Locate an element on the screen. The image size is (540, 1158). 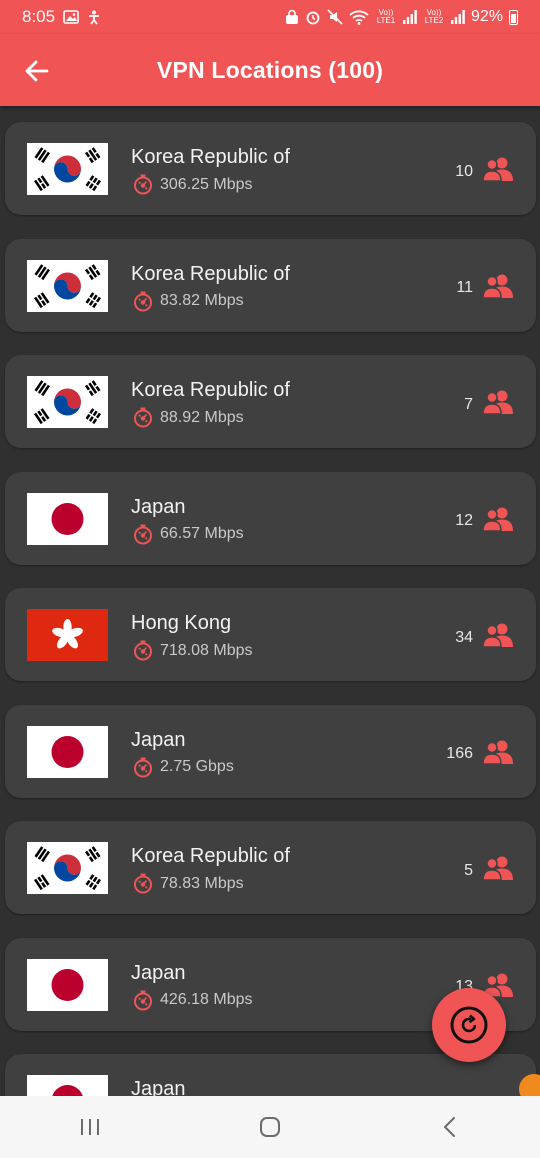
server-speed: 2.75 Gbps is located at coordinates (197, 766).